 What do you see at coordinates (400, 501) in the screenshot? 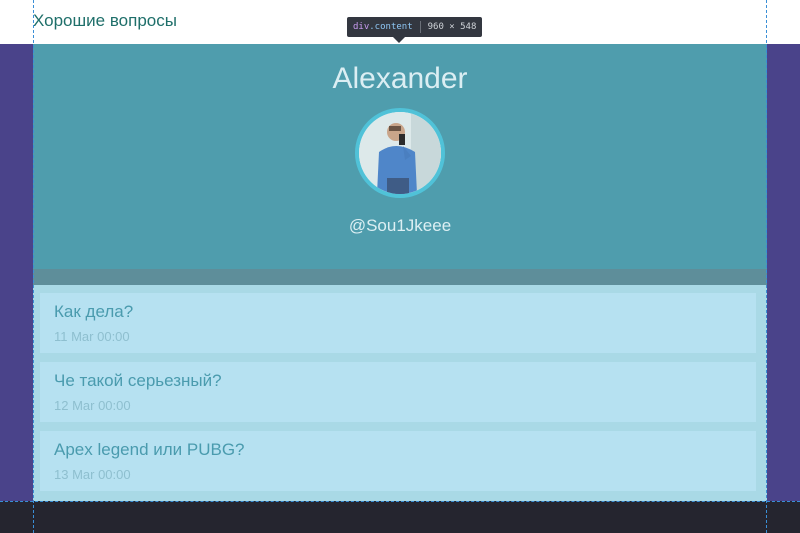
I see `inspector-guide-bottom` at bounding box center [400, 501].